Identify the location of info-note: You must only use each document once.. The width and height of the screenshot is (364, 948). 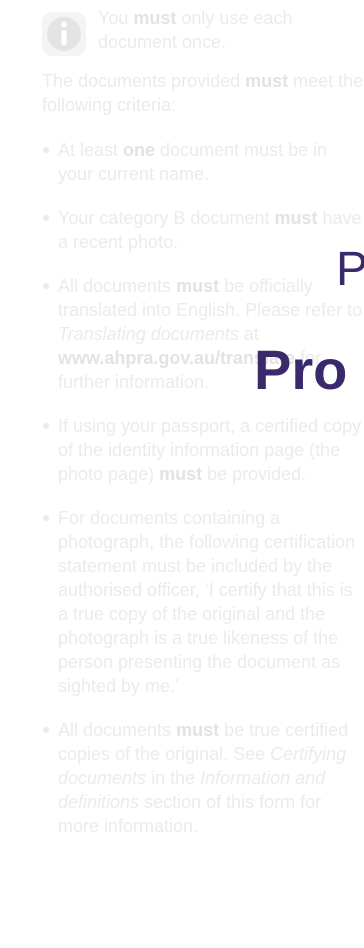
(202, 33).